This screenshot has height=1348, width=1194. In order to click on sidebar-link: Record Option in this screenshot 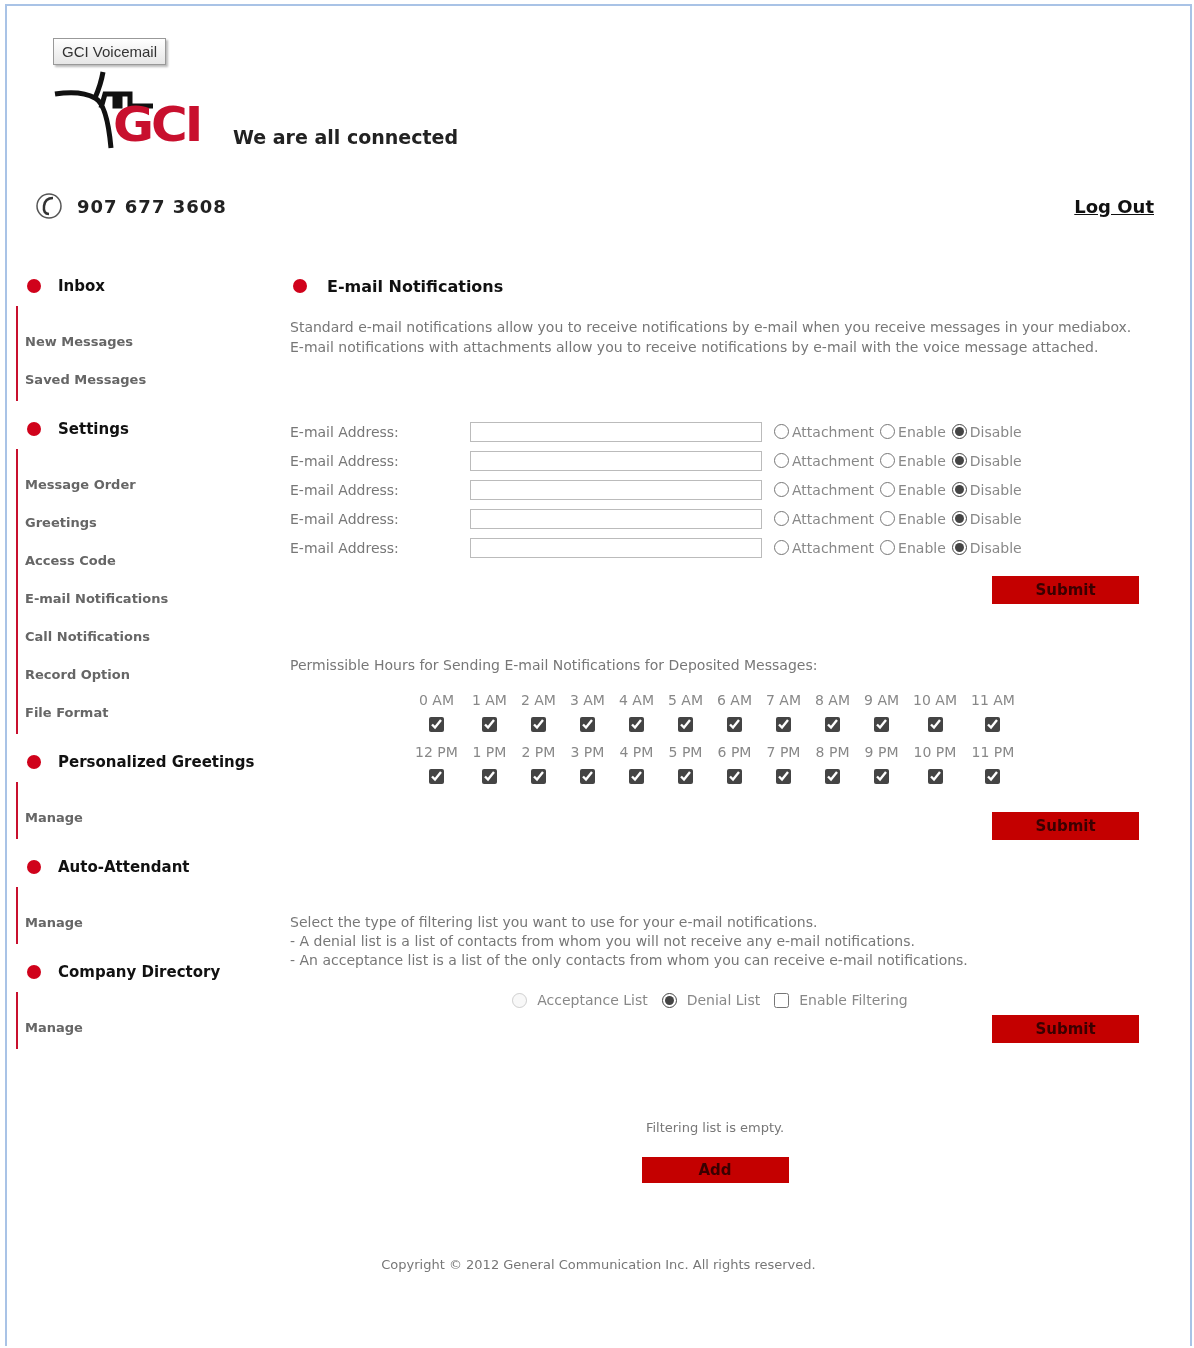, I will do `click(157, 675)`.